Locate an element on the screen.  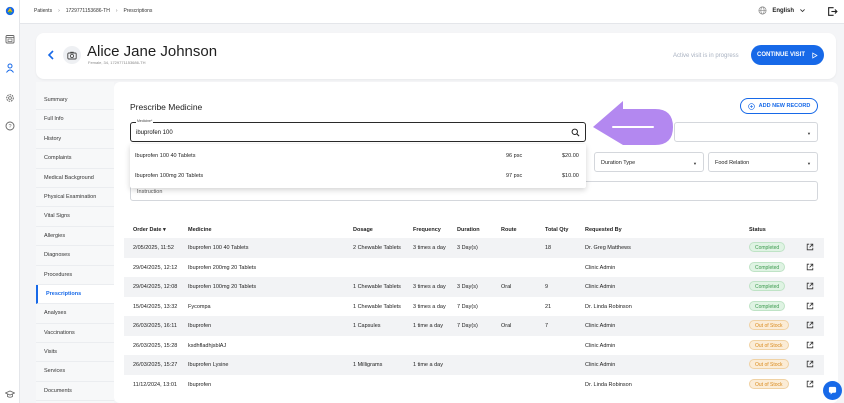
back-icon is located at coordinates (51, 55).